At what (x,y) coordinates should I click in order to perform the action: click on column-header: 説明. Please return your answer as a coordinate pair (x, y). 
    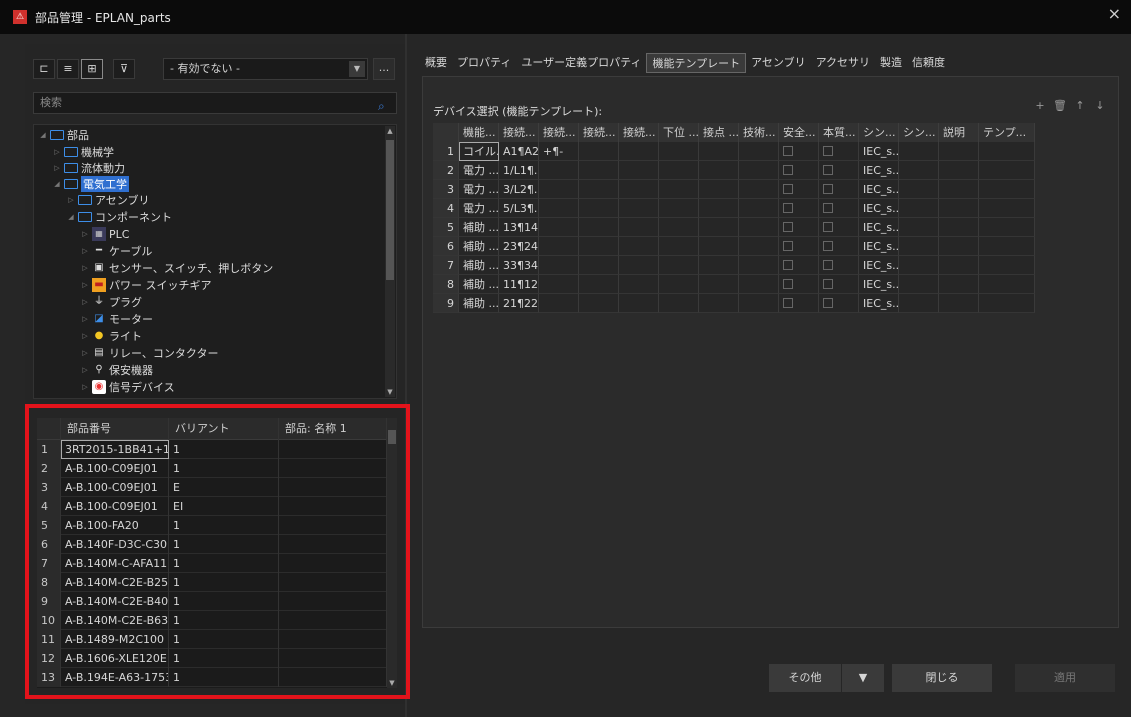
    Looking at the image, I should click on (959, 133).